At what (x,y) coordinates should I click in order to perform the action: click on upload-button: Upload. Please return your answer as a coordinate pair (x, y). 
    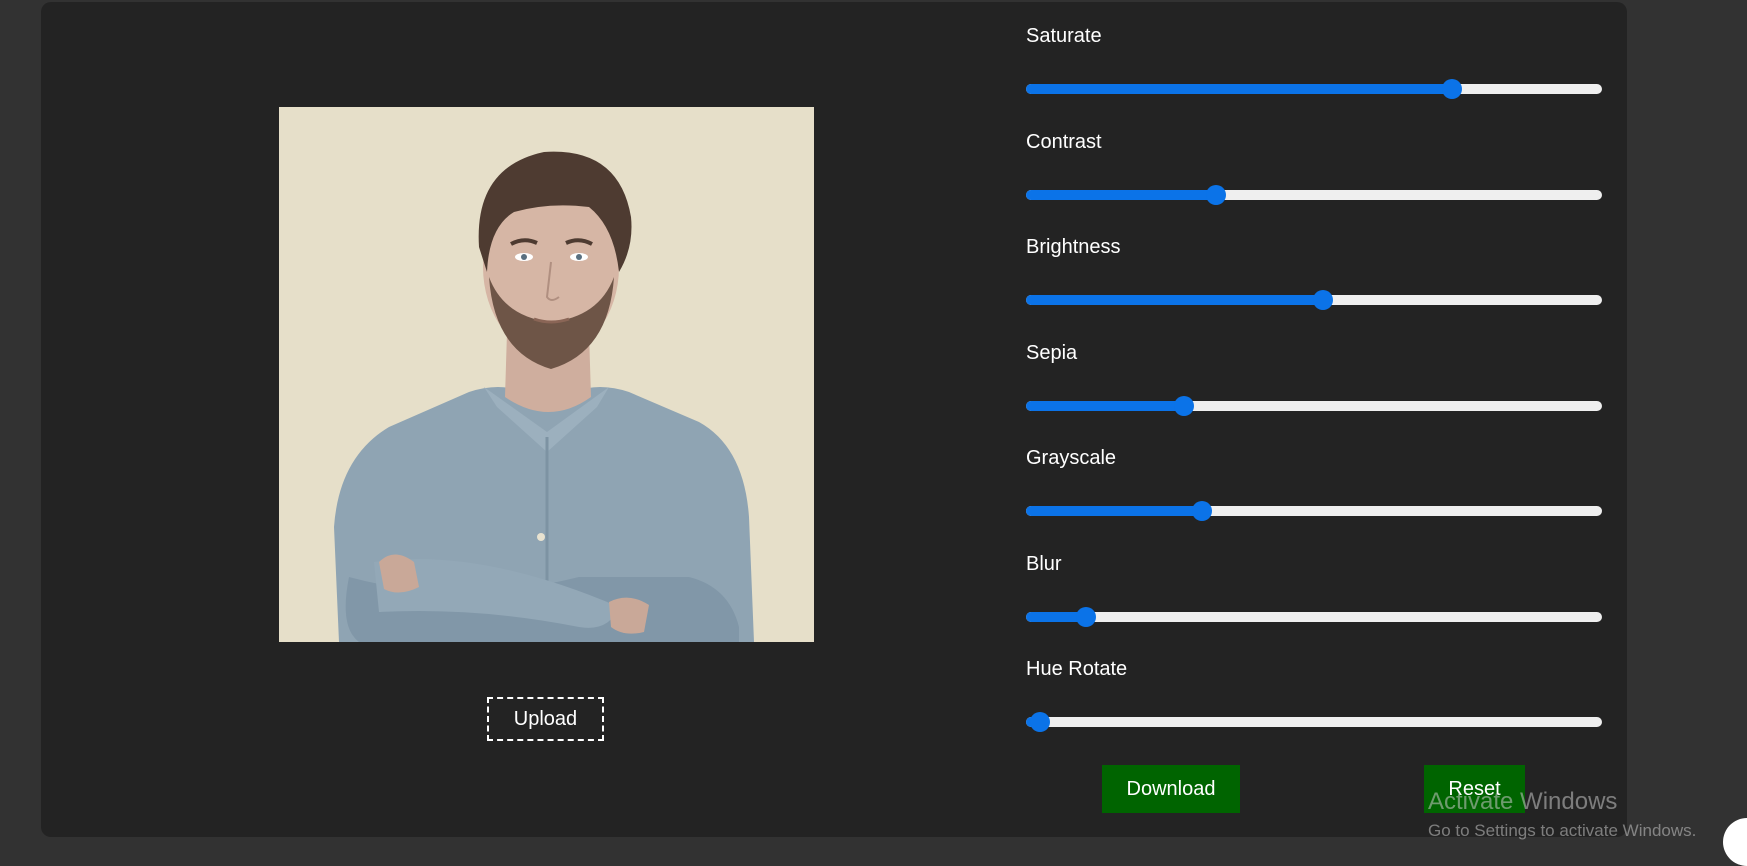
    Looking at the image, I should click on (545, 719).